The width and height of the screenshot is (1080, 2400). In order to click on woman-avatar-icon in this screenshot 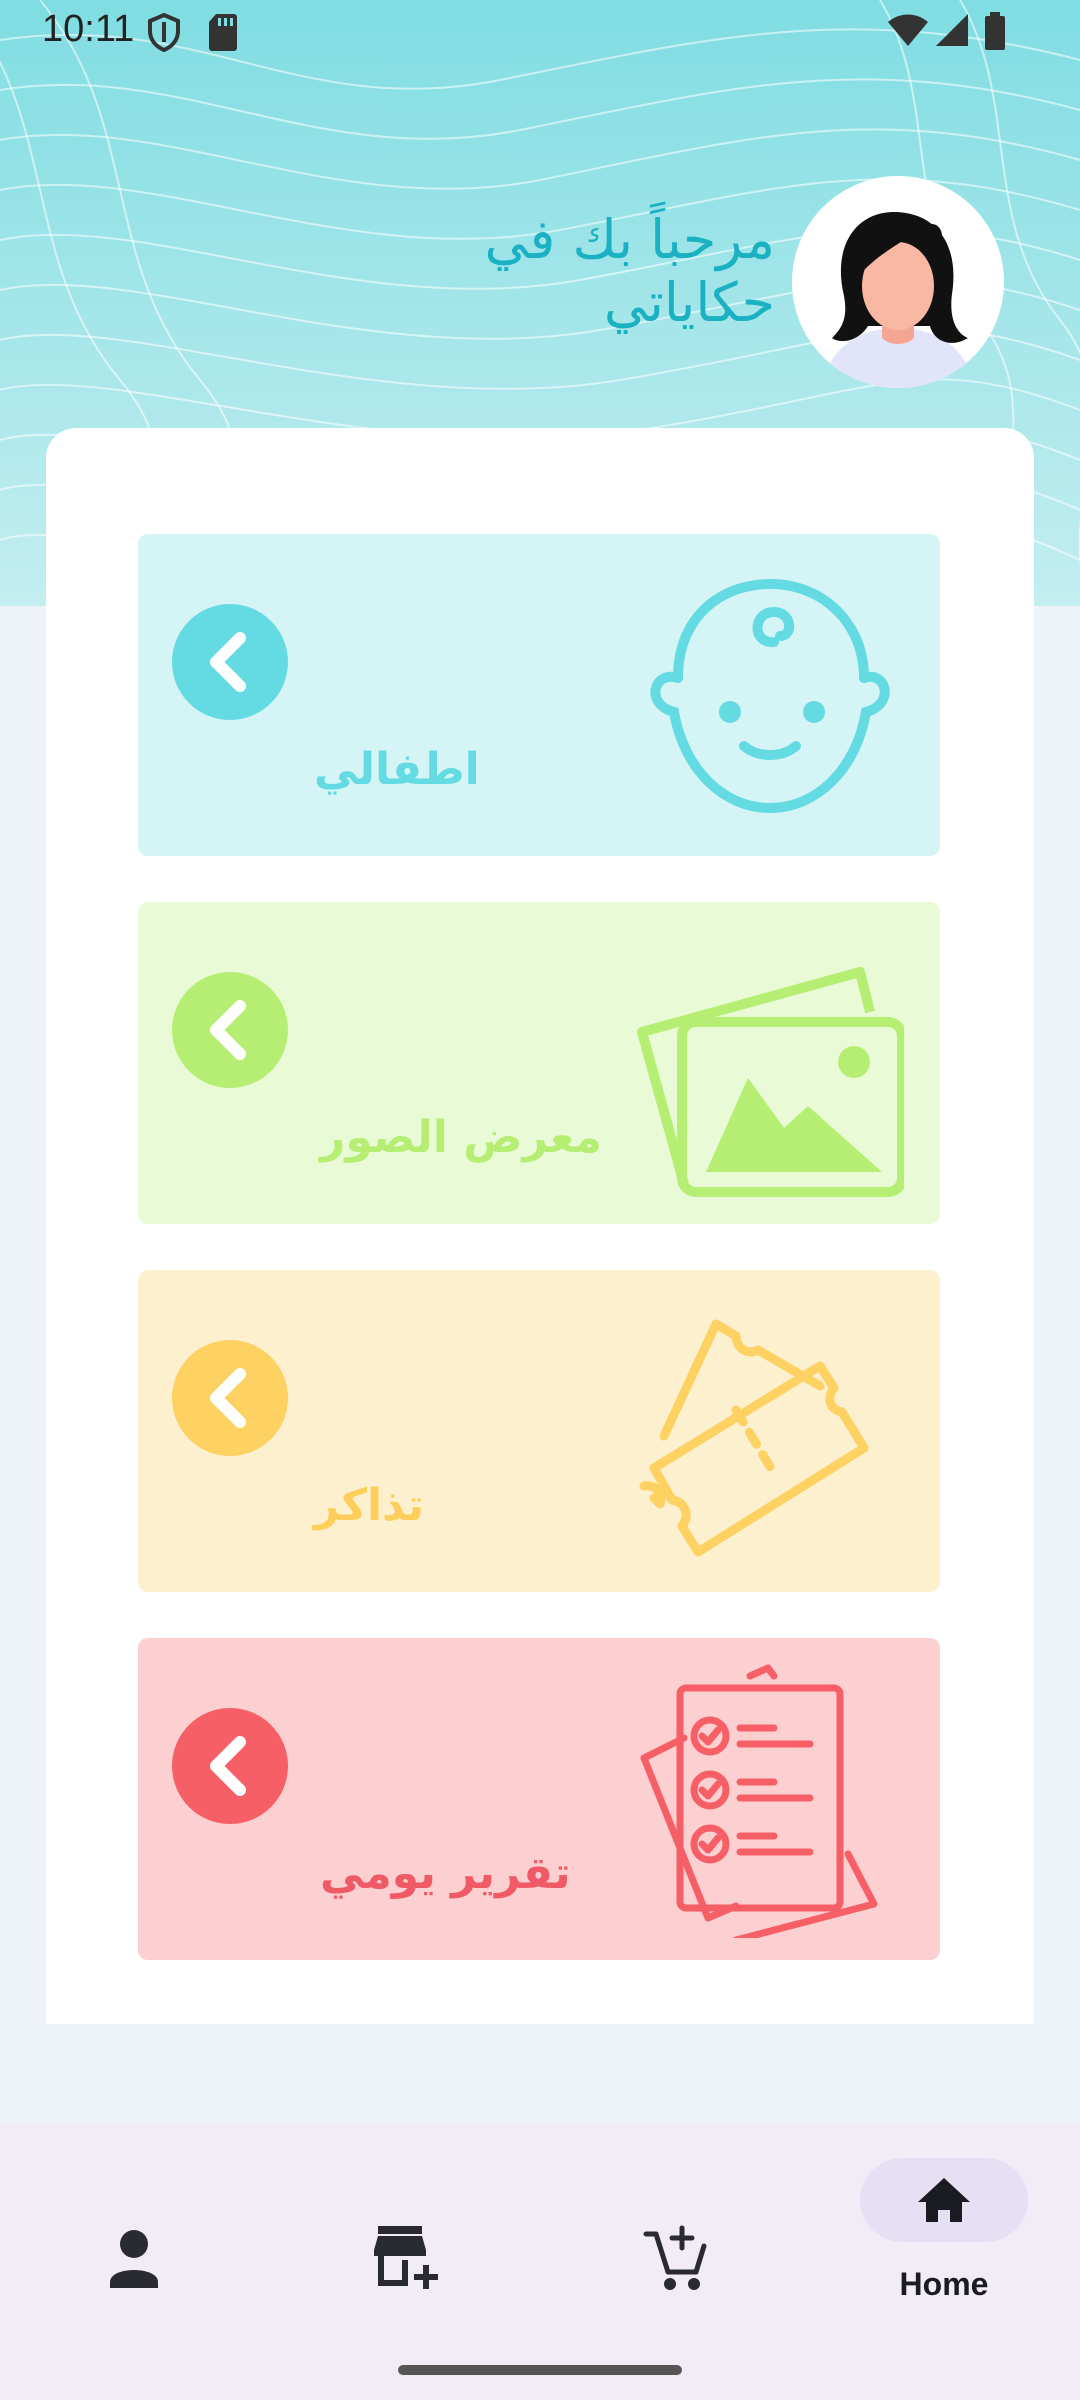, I will do `click(898, 300)`.